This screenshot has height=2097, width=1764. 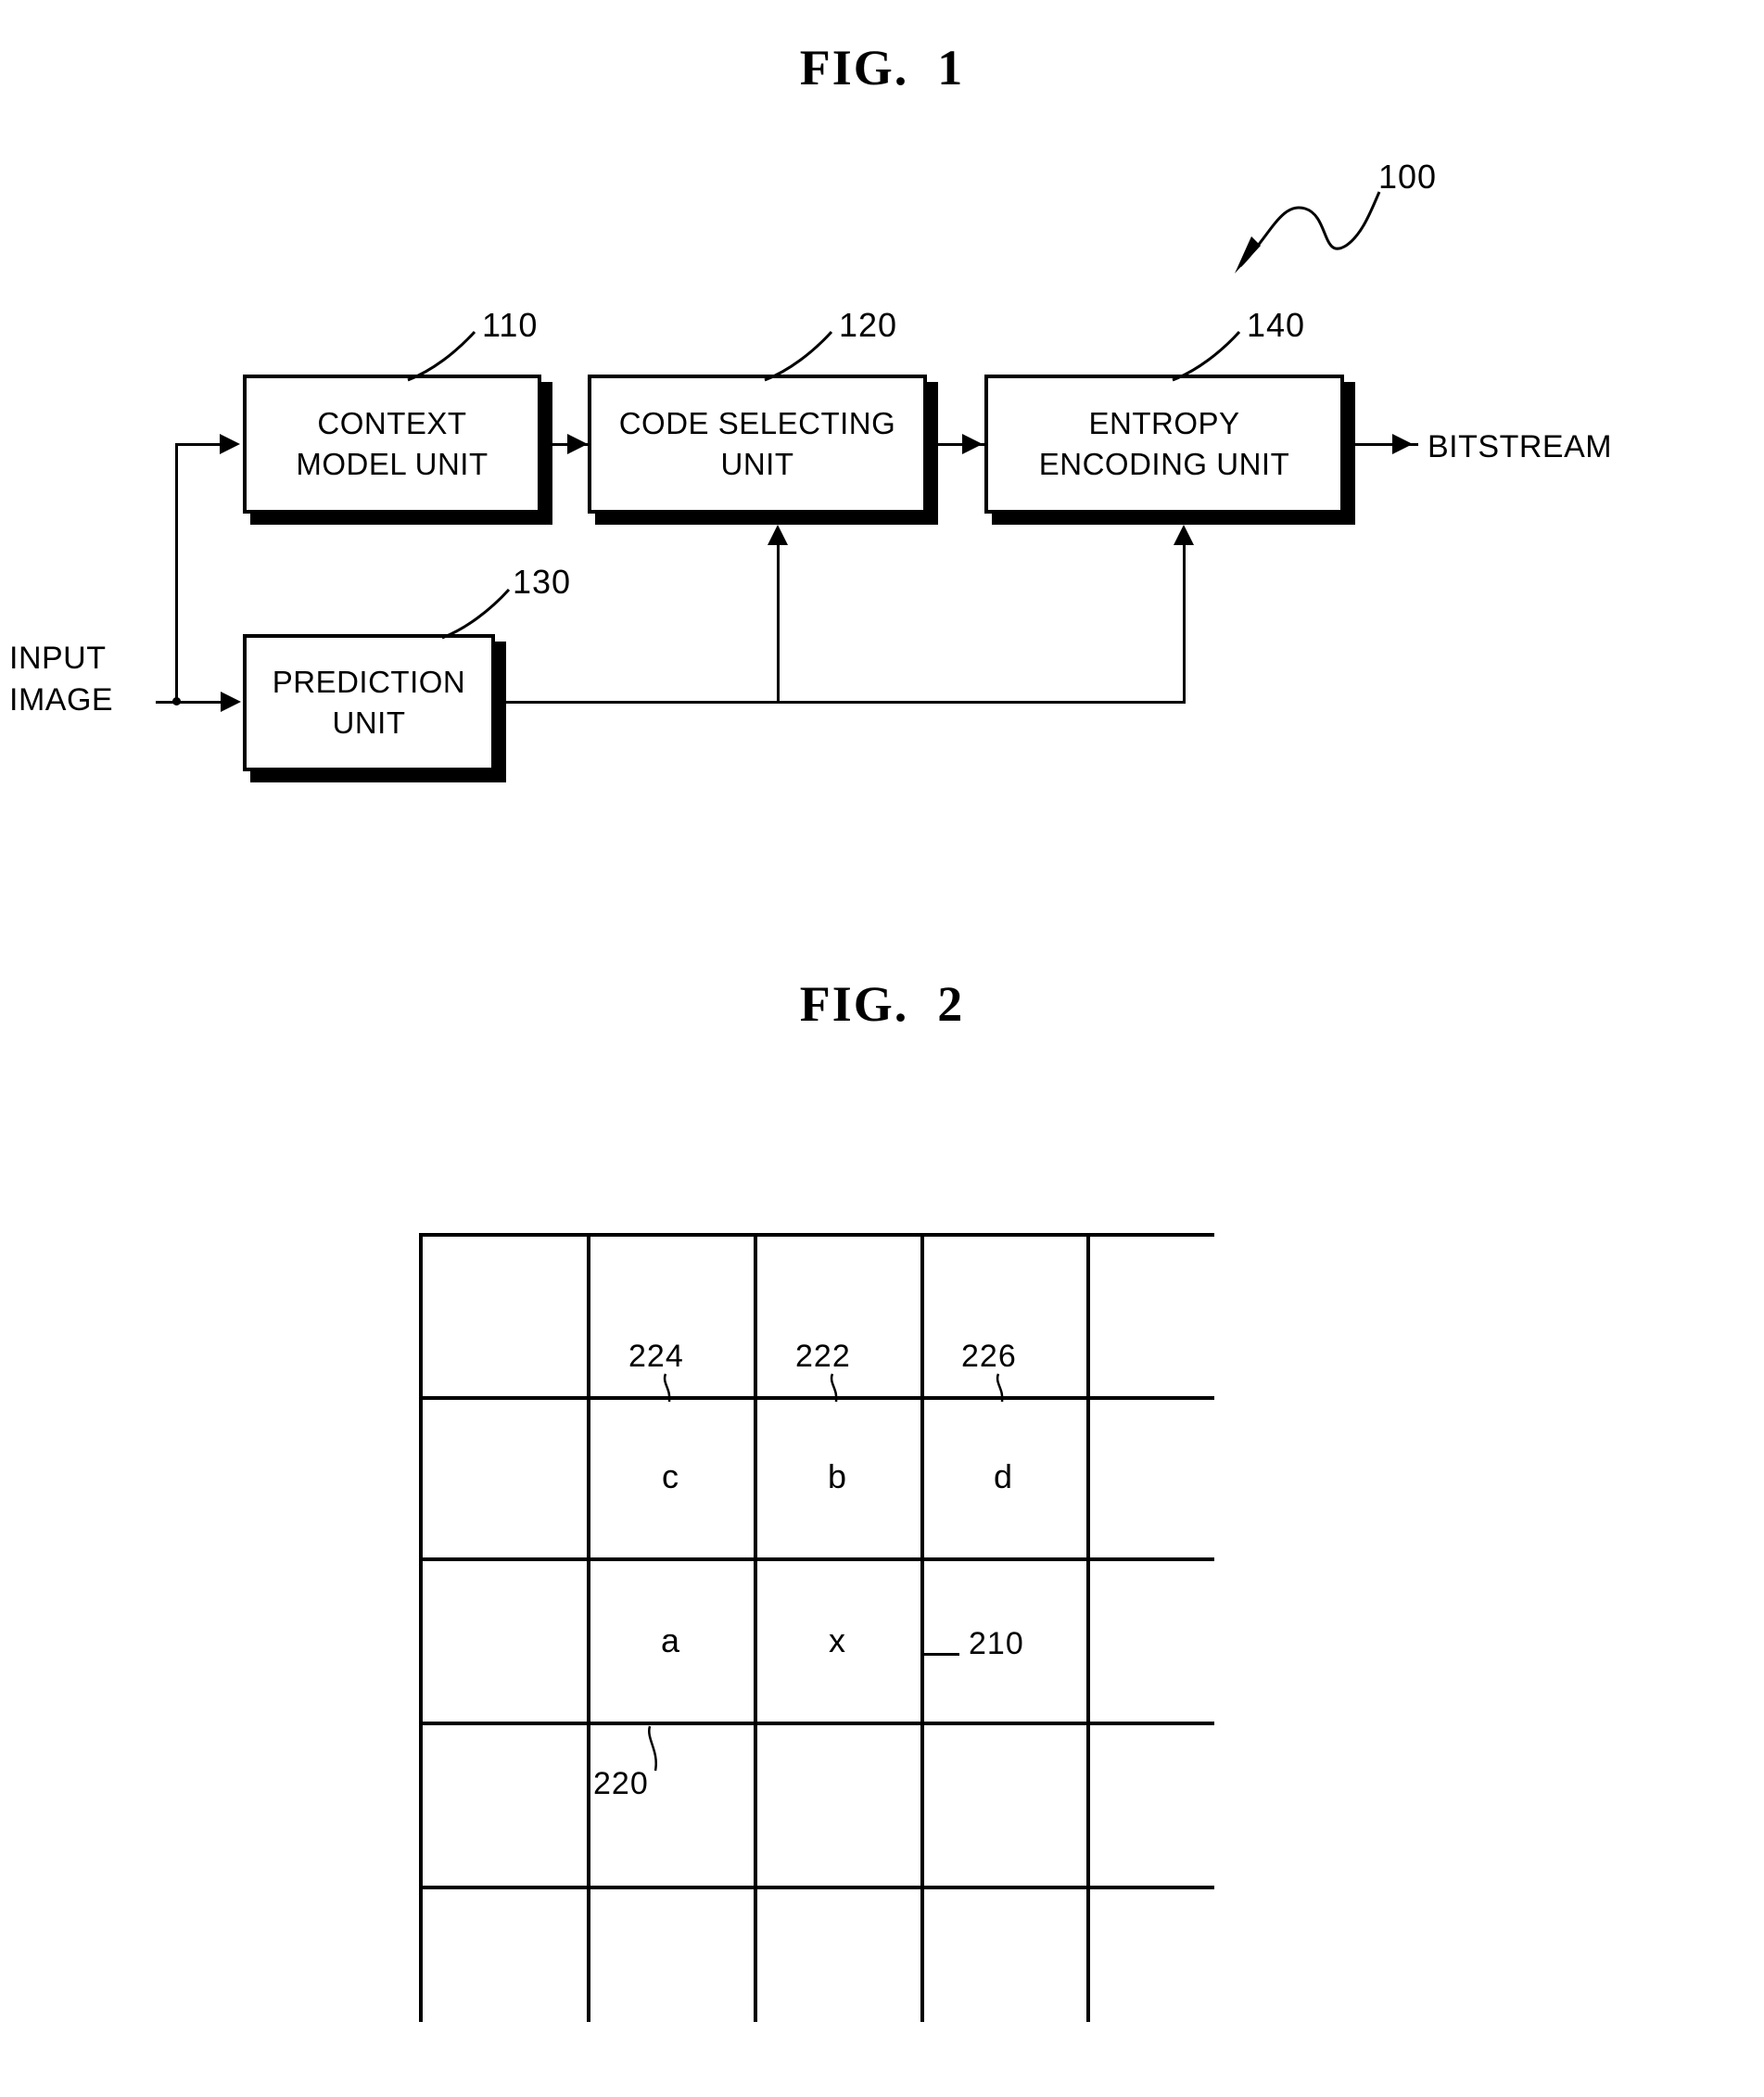 I want to click on block-130-shadow-right, so click(x=500, y=712).